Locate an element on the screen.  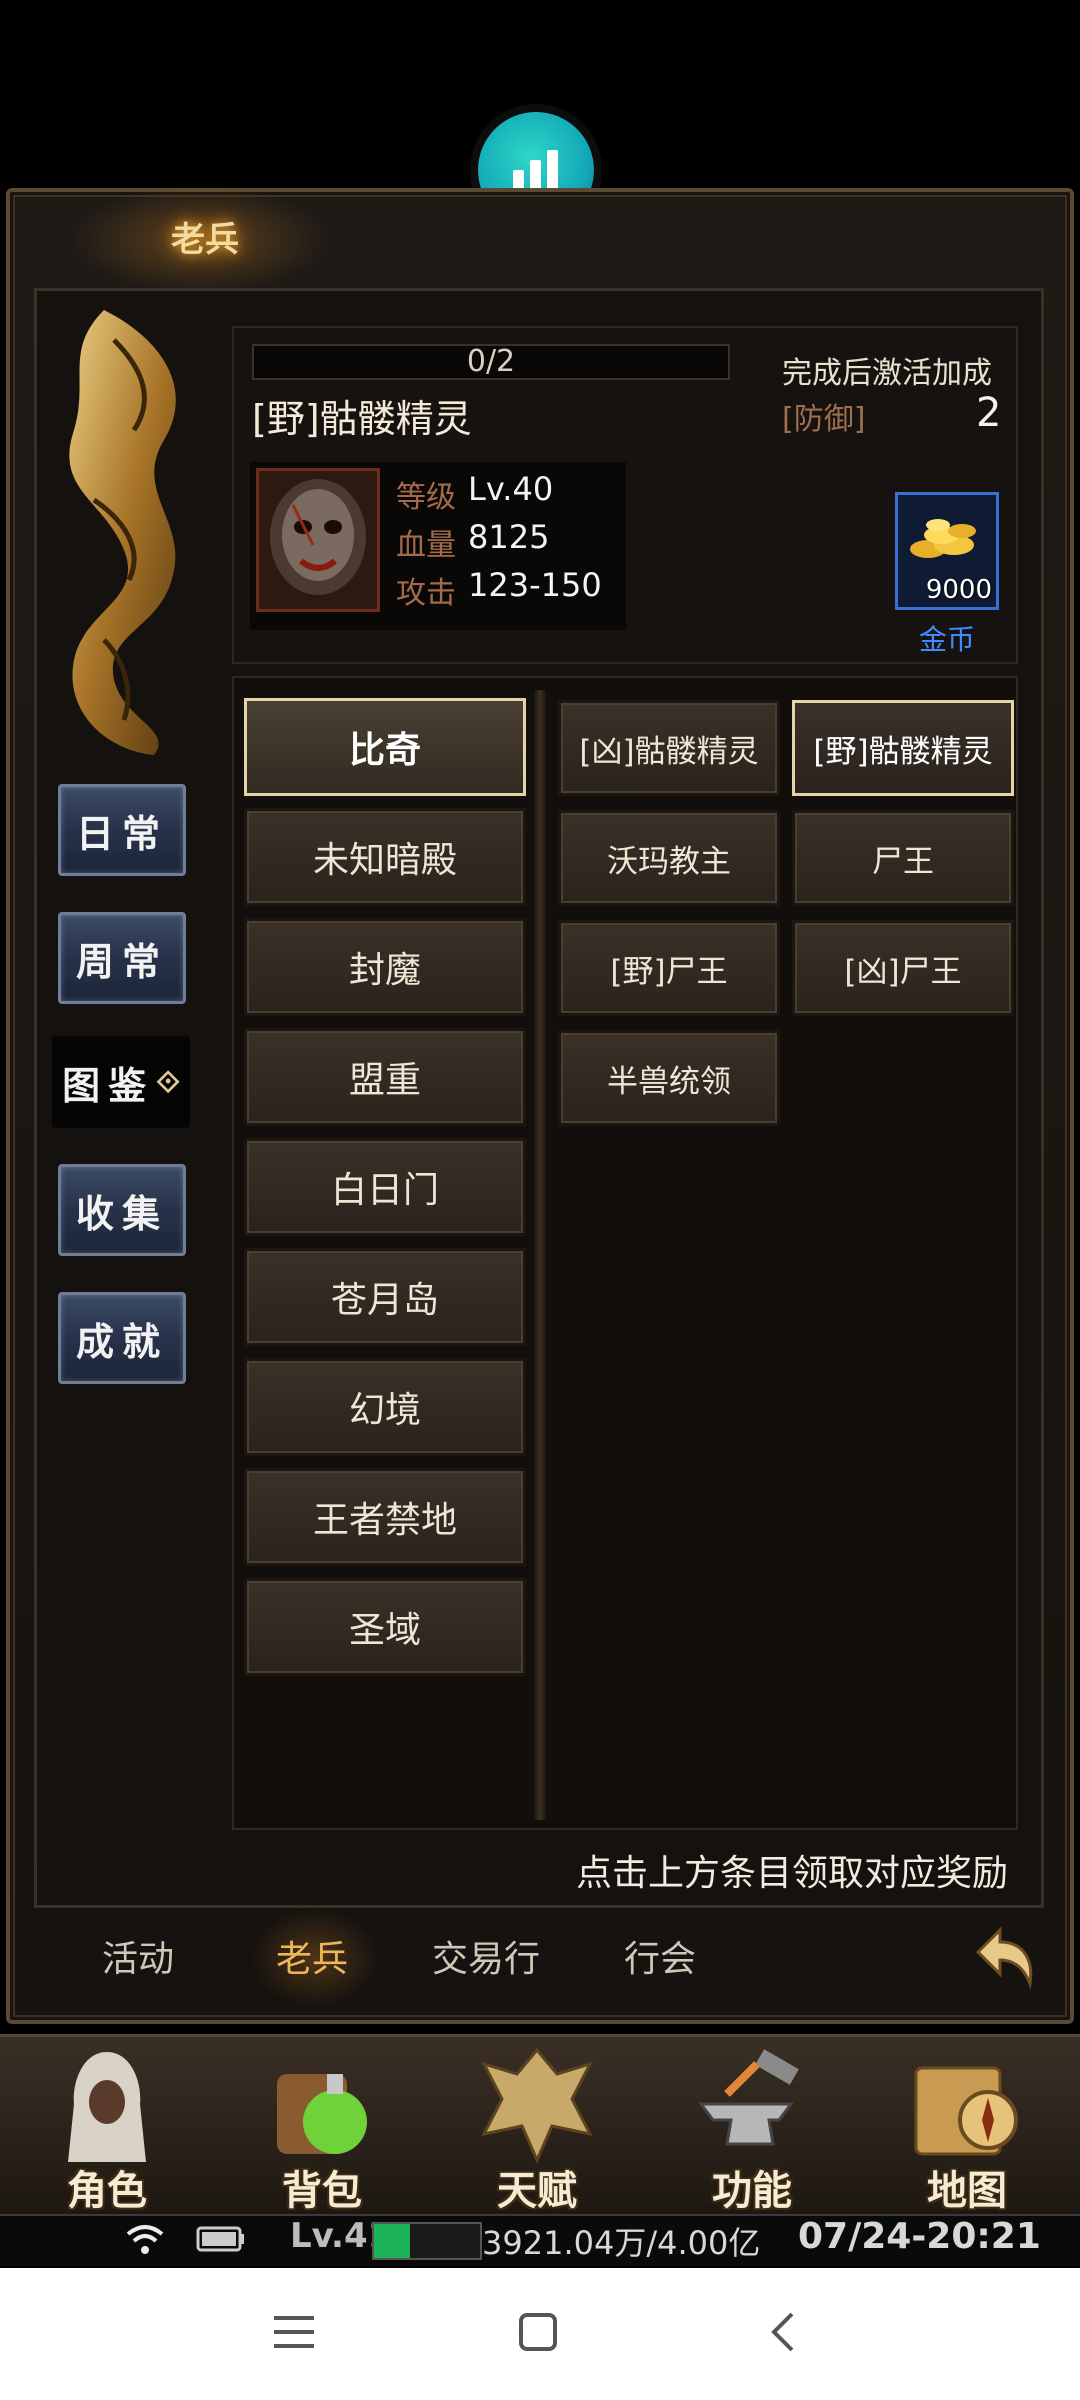
map-item-label: 比奇 is located at coordinates (384, 750).